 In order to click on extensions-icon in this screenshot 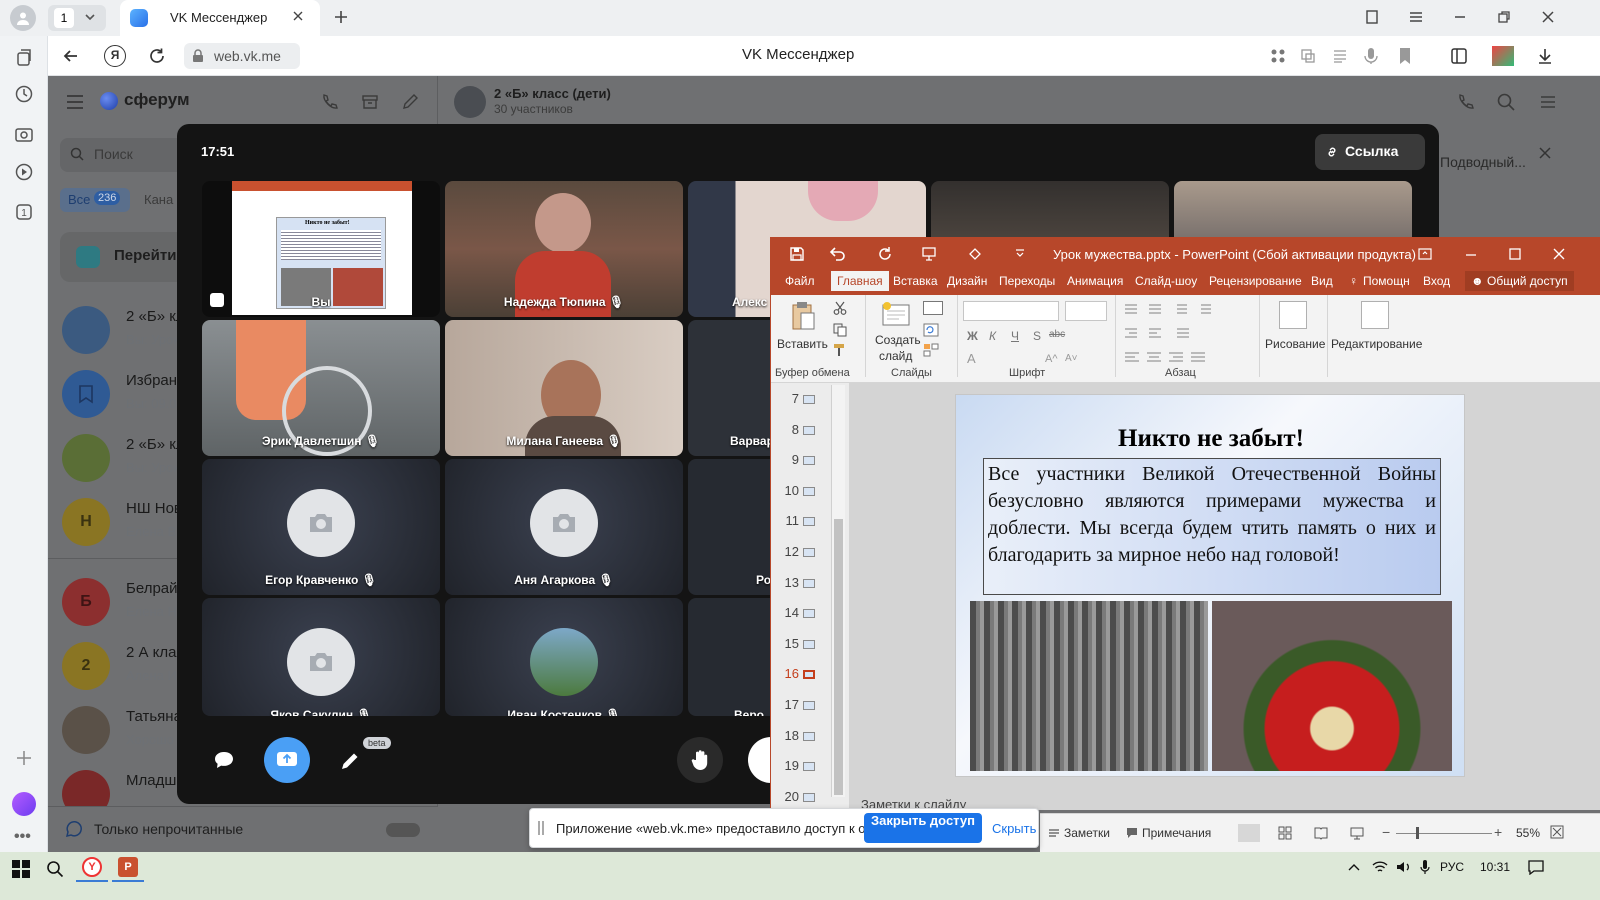, I will do `click(1278, 56)`.